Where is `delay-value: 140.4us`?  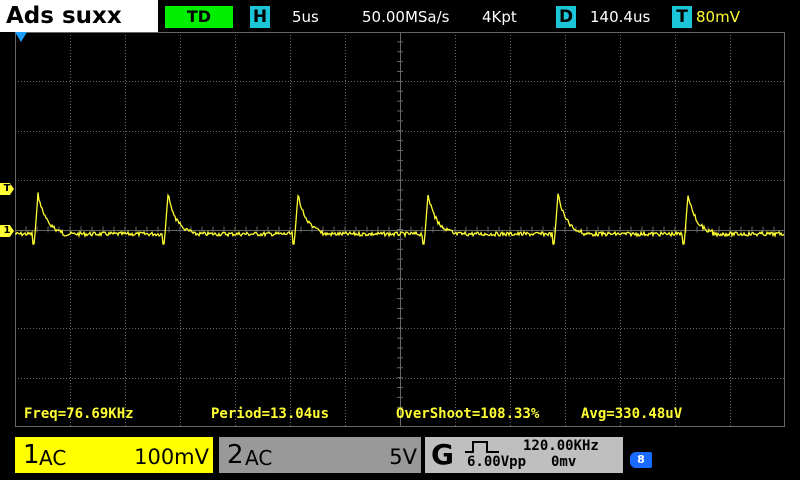 delay-value: 140.4us is located at coordinates (620, 17).